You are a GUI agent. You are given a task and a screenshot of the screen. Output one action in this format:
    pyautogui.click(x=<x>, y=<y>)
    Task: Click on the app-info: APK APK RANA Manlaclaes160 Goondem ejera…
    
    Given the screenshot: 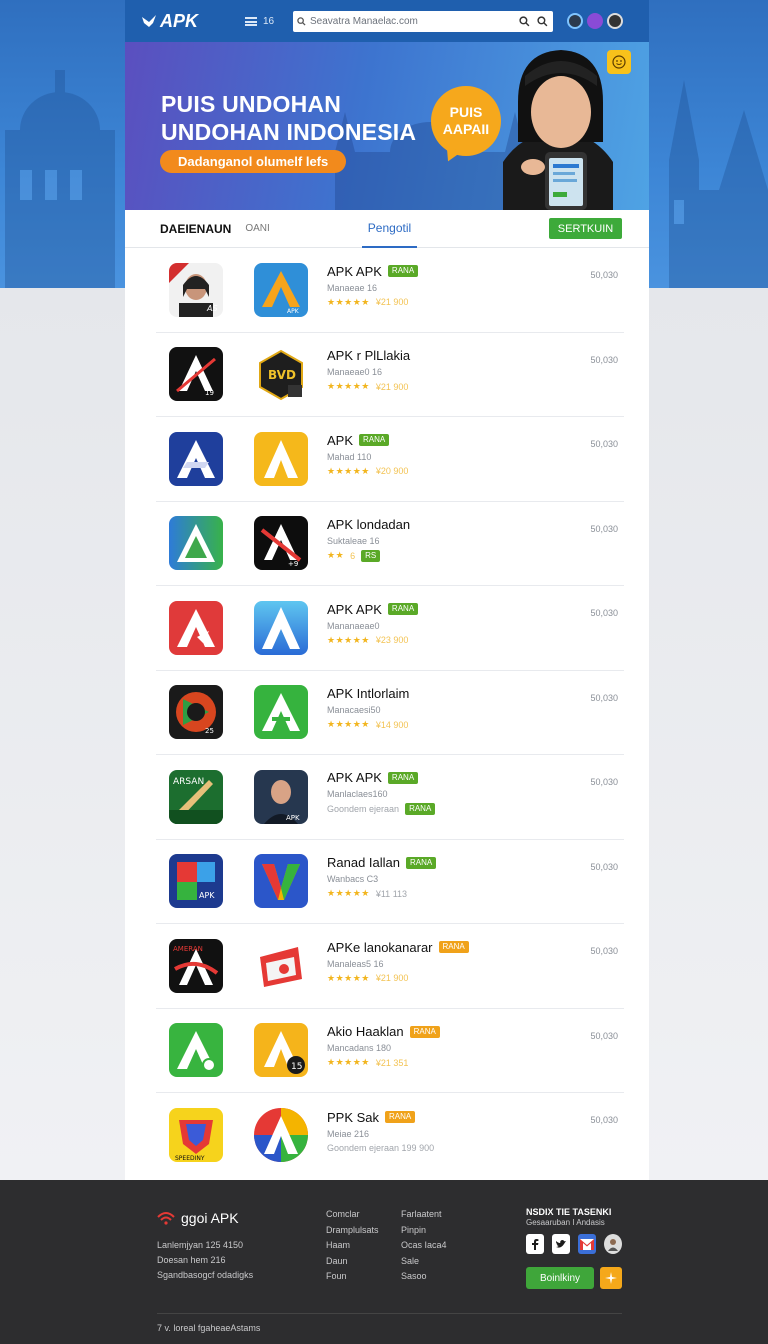 What is the action you would take?
    pyautogui.click(x=475, y=793)
    